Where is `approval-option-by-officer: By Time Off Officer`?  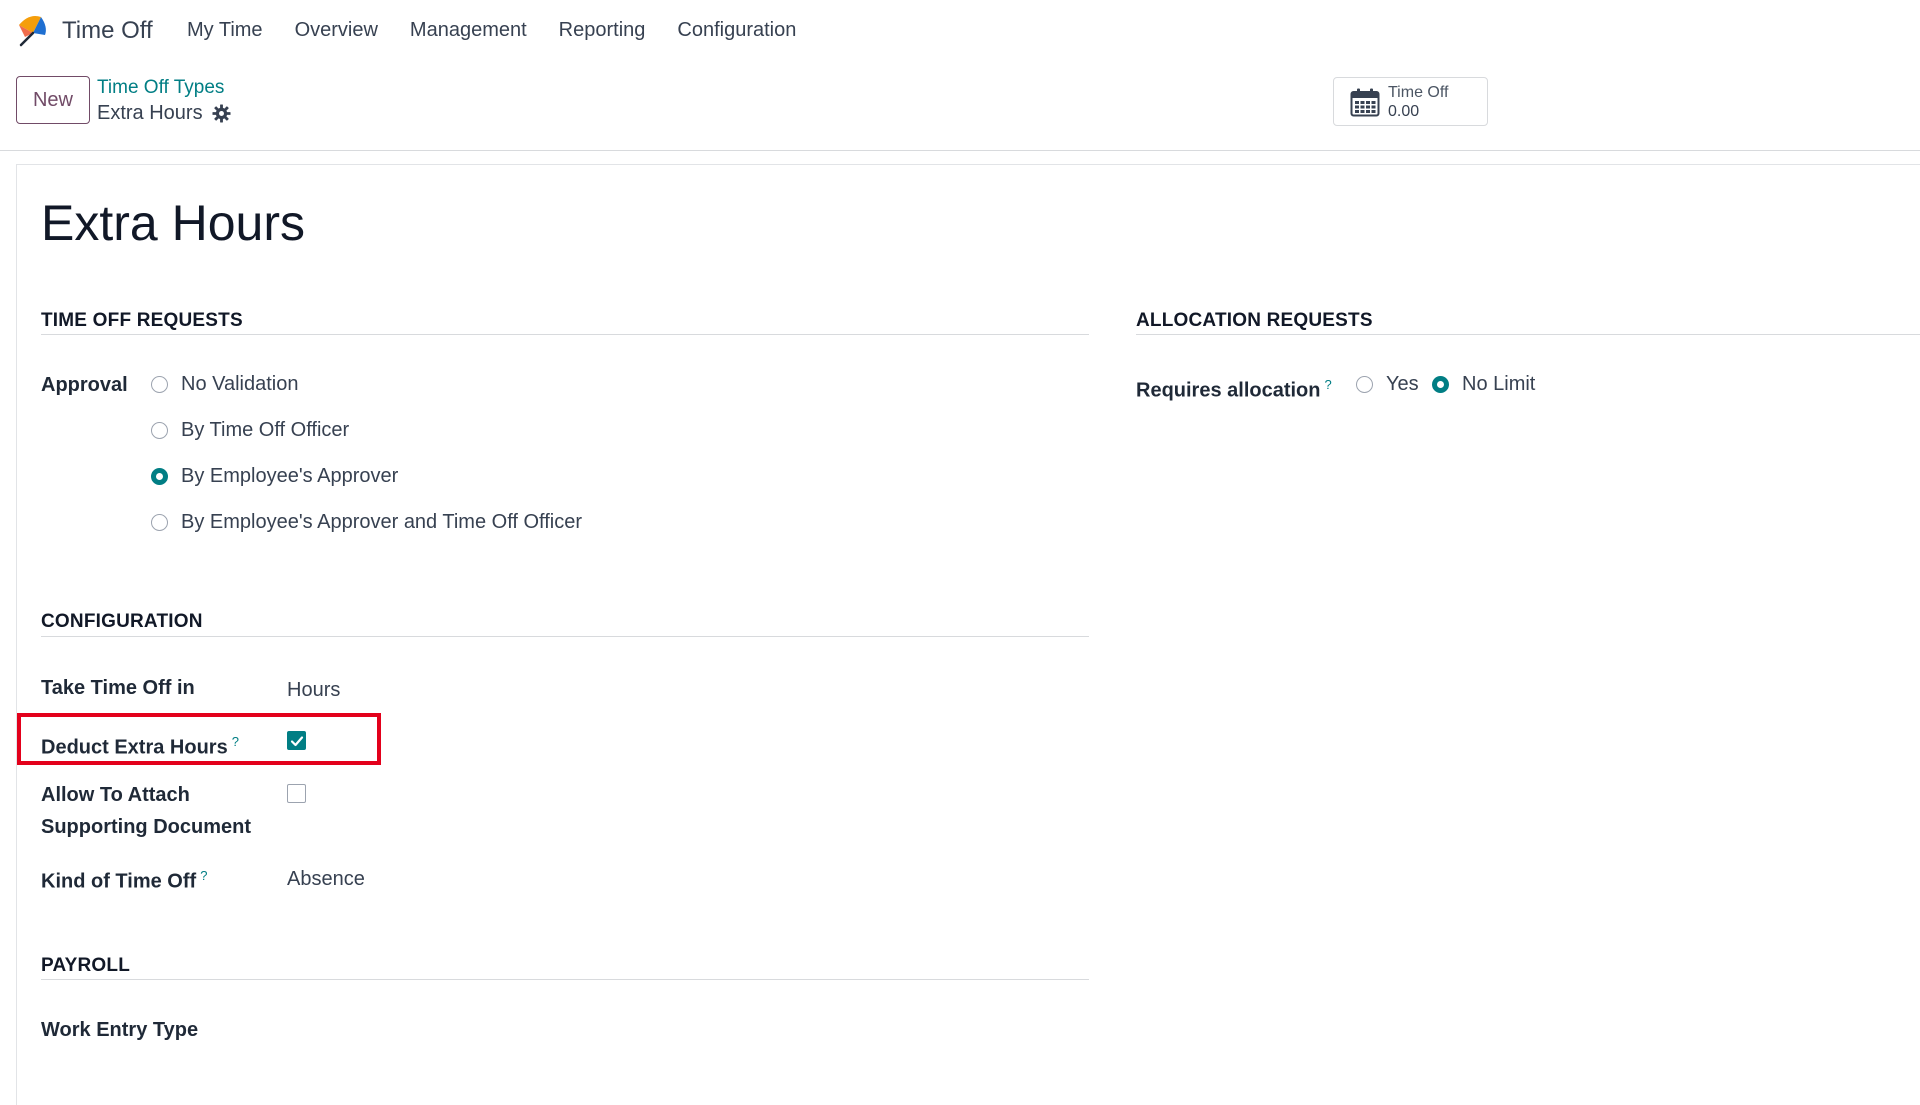
approval-option-by-officer: By Time Off Officer is located at coordinates (250, 430).